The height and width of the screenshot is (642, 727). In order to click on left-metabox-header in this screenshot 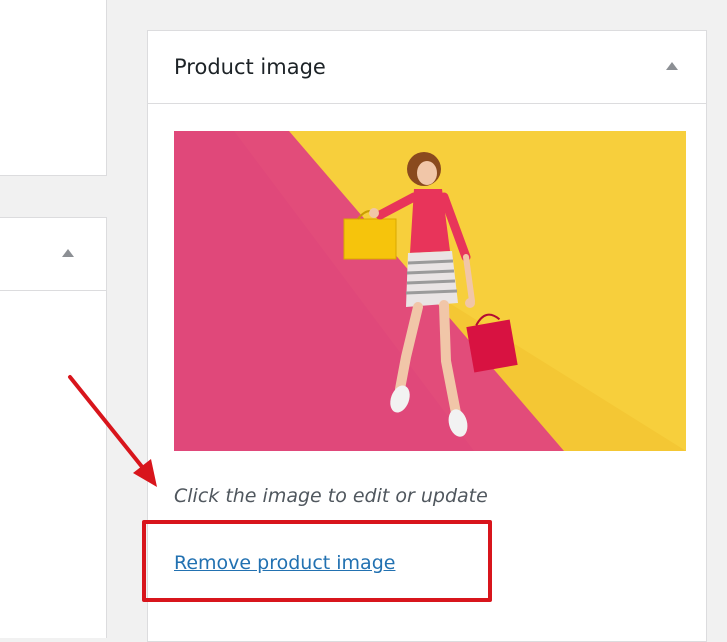, I will do `click(53, 254)`.